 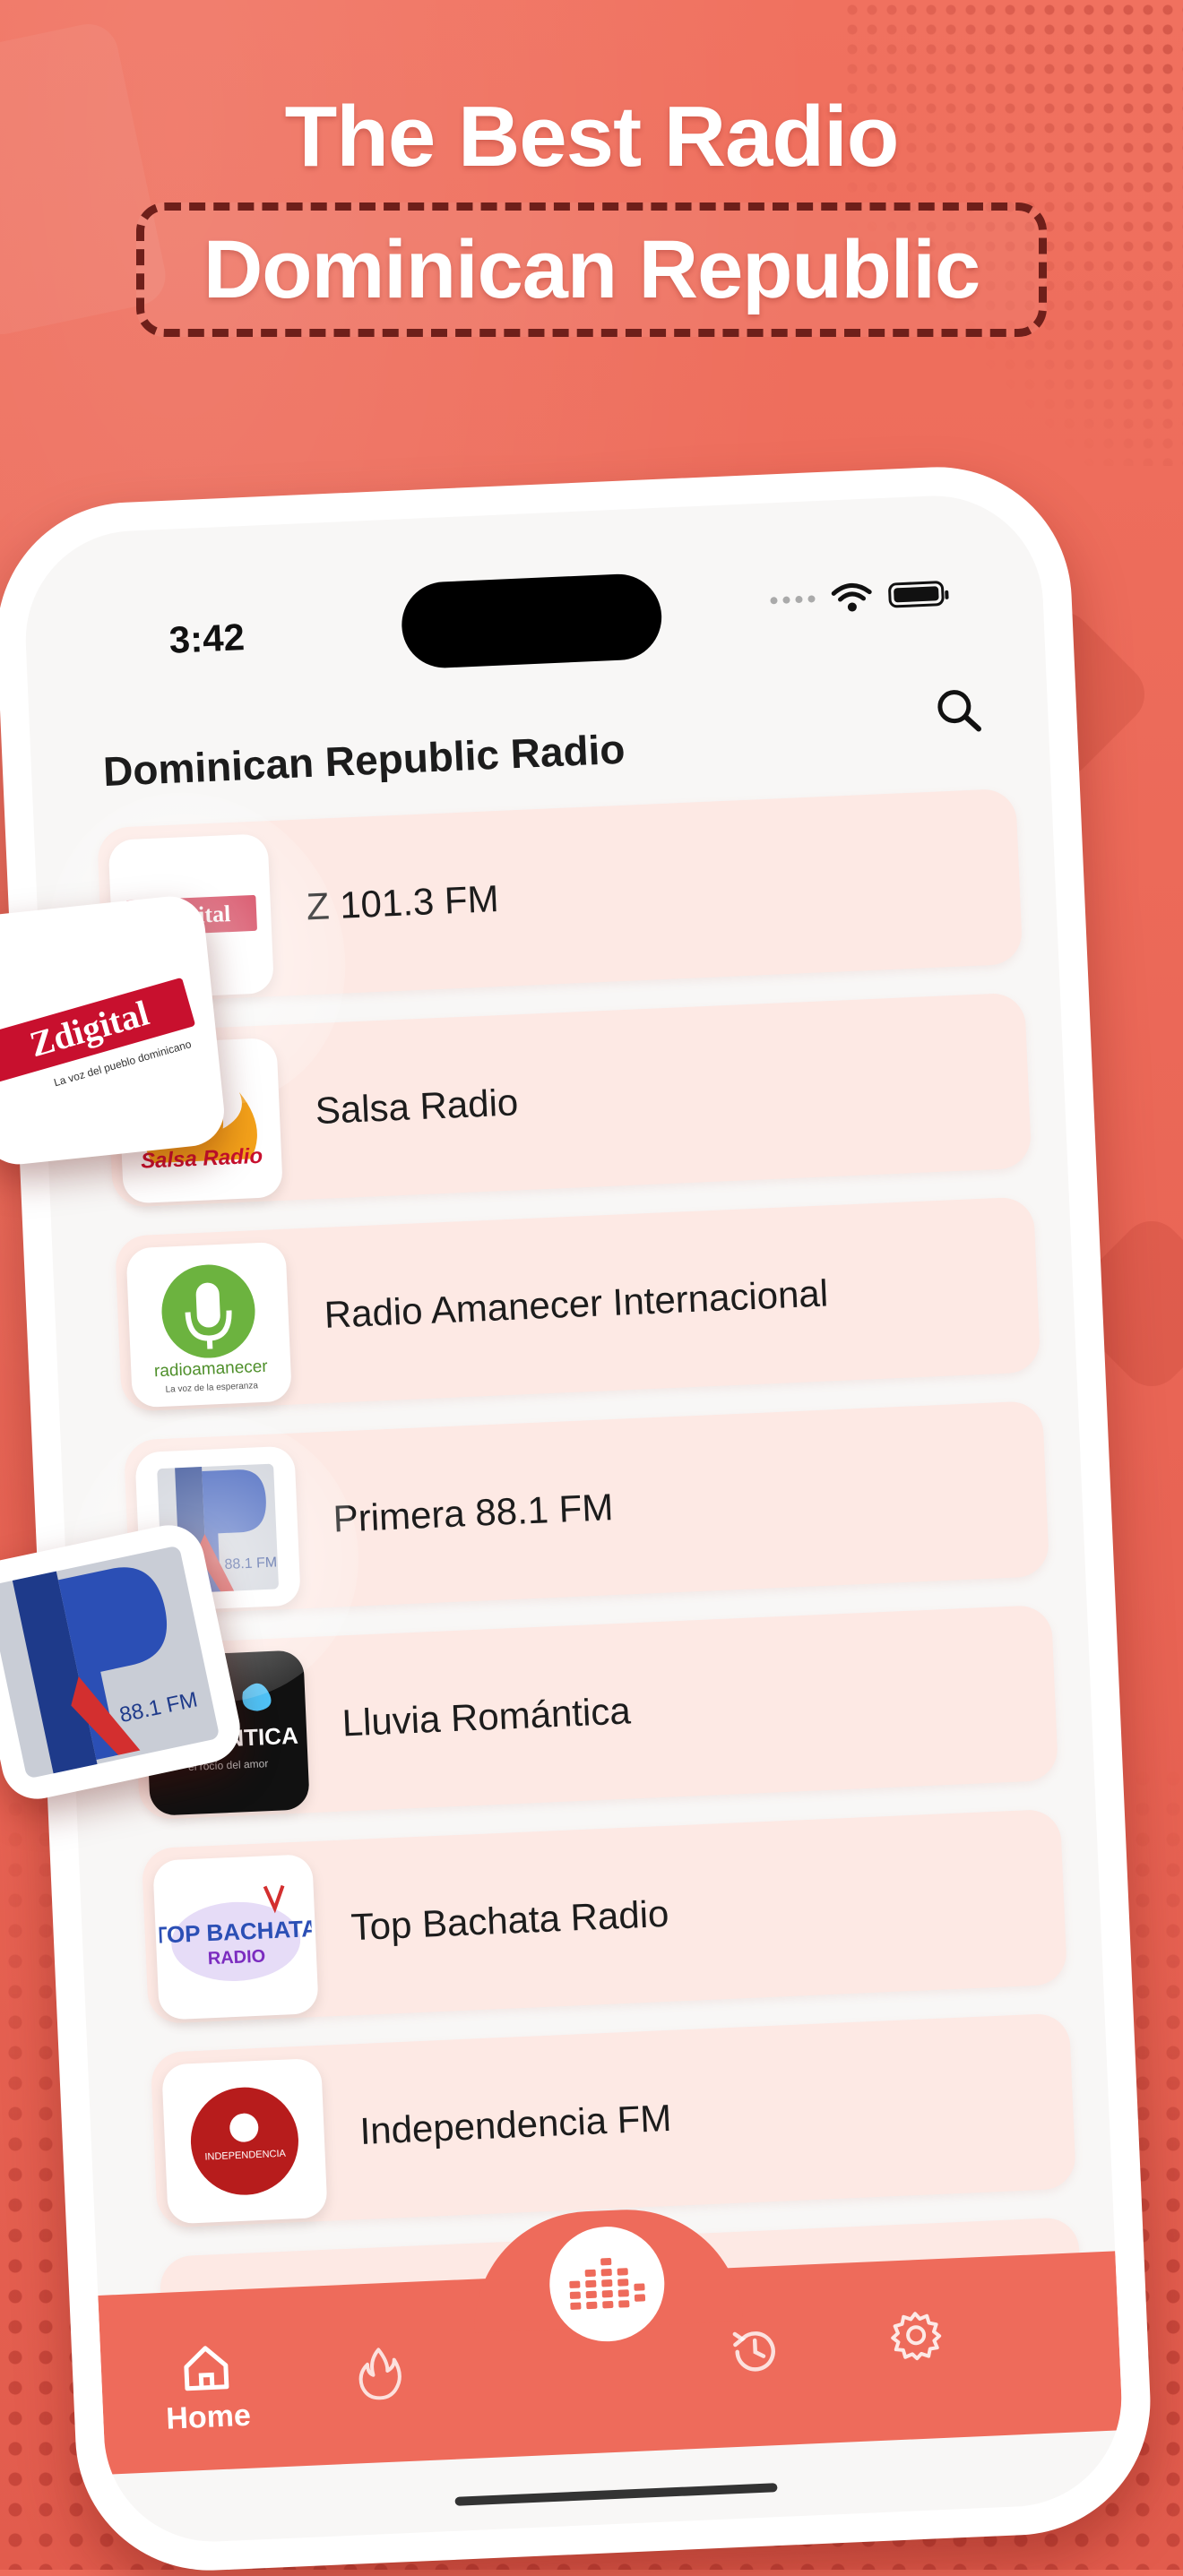 What do you see at coordinates (916, 594) in the screenshot?
I see `battery-icon` at bounding box center [916, 594].